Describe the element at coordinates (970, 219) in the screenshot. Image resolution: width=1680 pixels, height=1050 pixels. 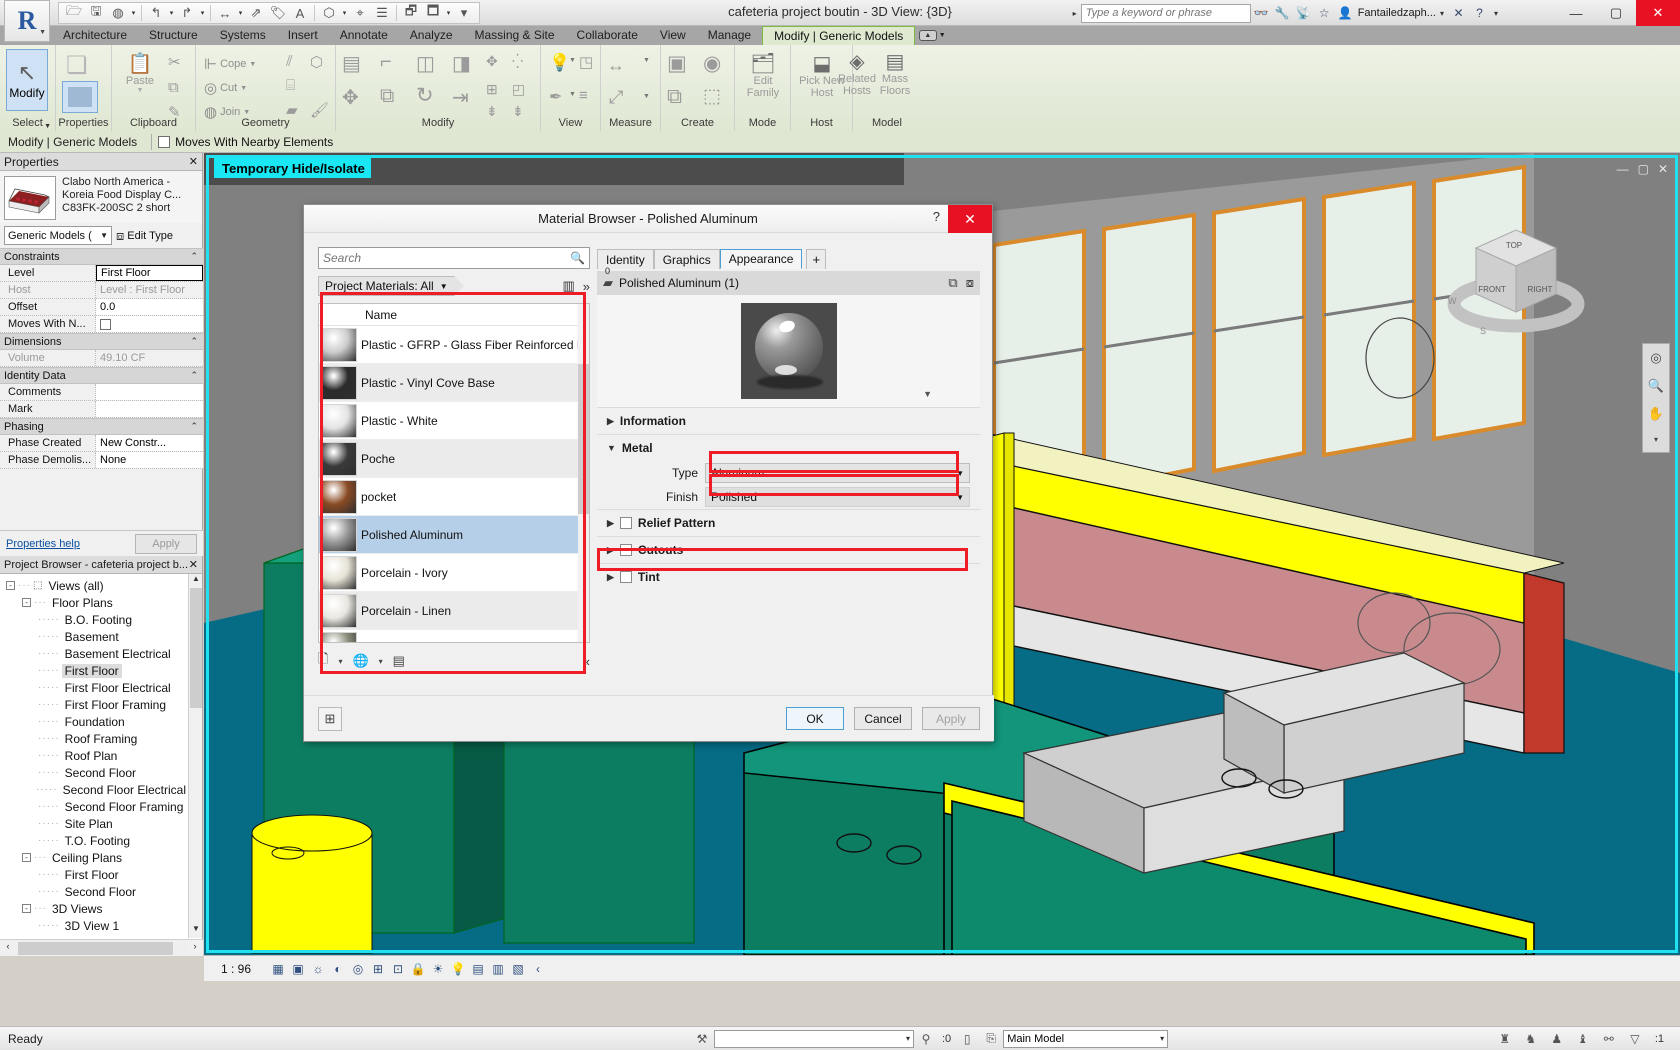
I see `dialog-close-button: ✕` at that location.